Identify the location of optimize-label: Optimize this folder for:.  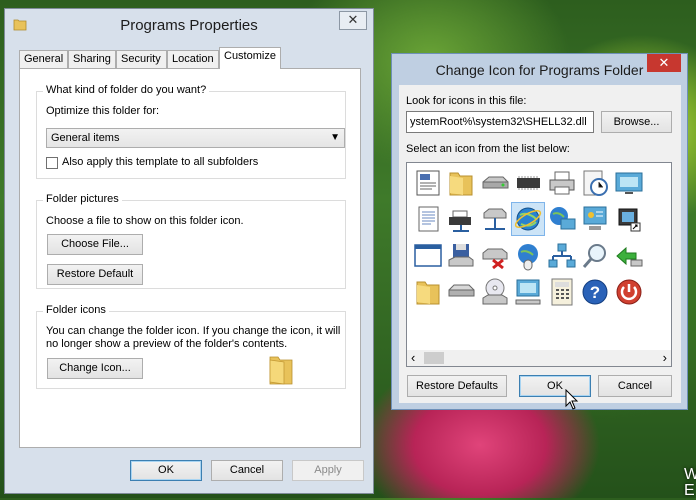
(103, 111).